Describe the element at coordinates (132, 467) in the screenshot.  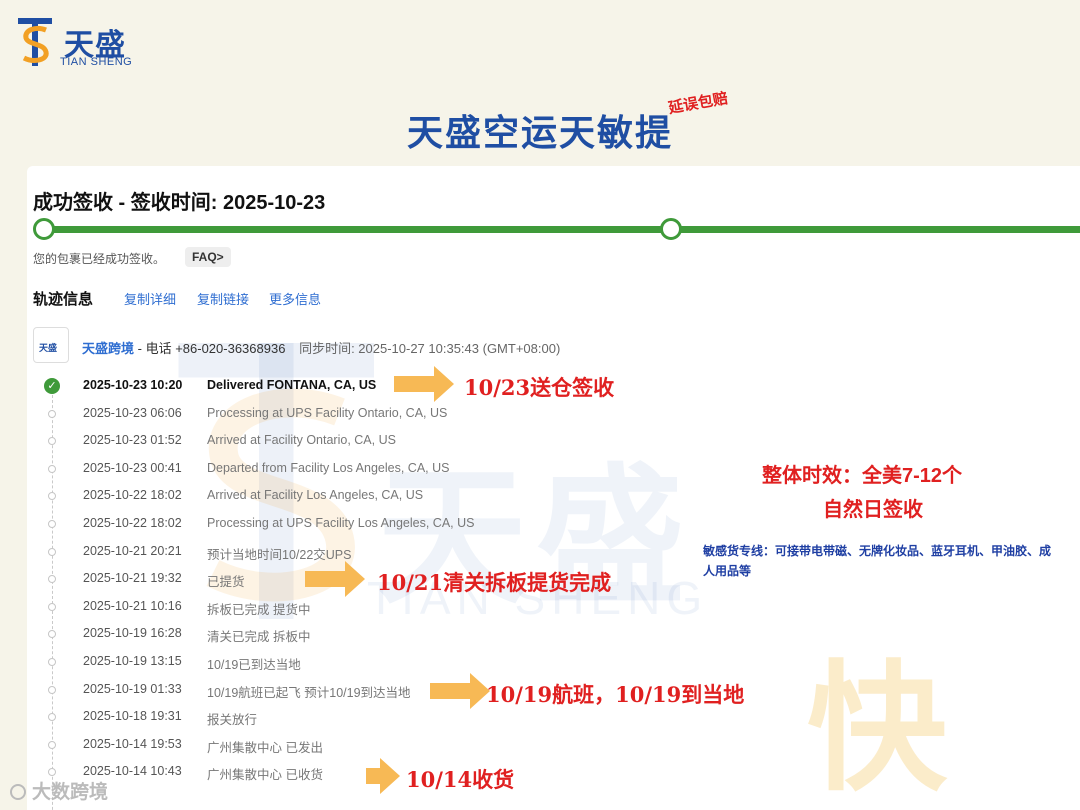
I see `event-time: 2025-10-23 00:41` at that location.